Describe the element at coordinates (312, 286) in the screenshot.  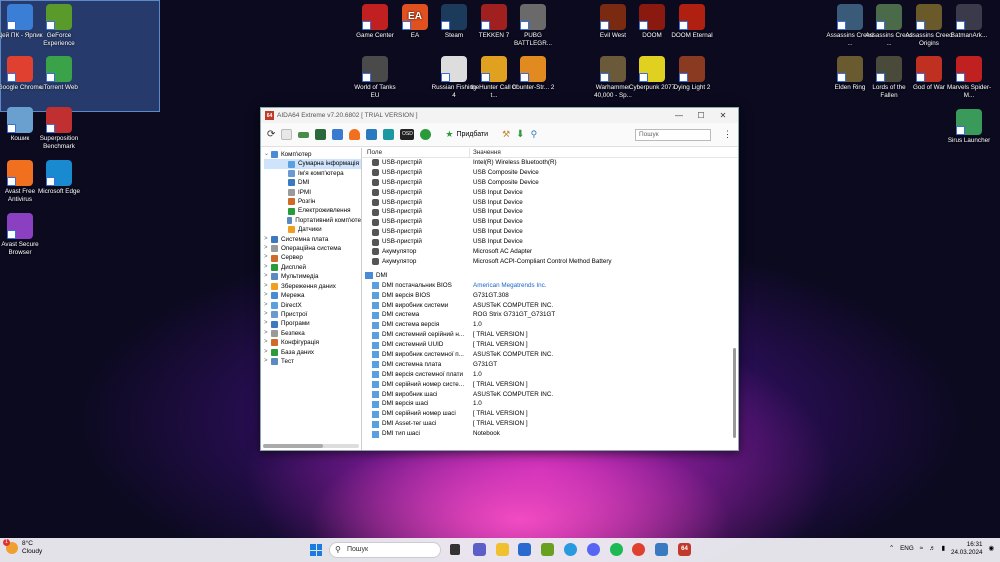
I see `tree-item-section-5: > Збереження даних` at that location.